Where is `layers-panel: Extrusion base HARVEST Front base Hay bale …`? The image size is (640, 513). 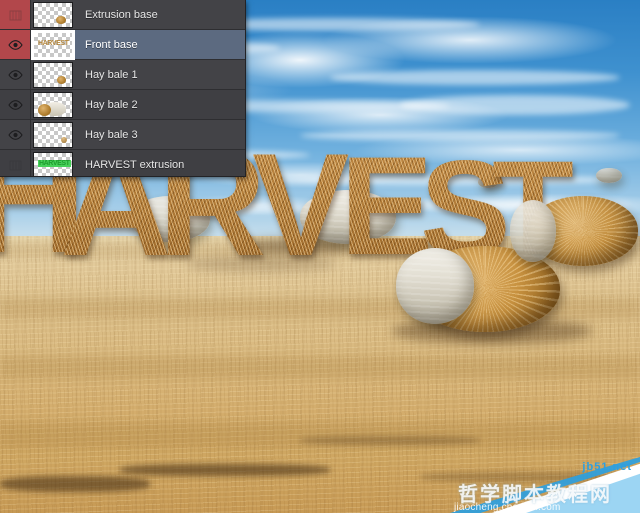
layers-panel: Extrusion base HARVEST Front base Hay bale … is located at coordinates (123, 88).